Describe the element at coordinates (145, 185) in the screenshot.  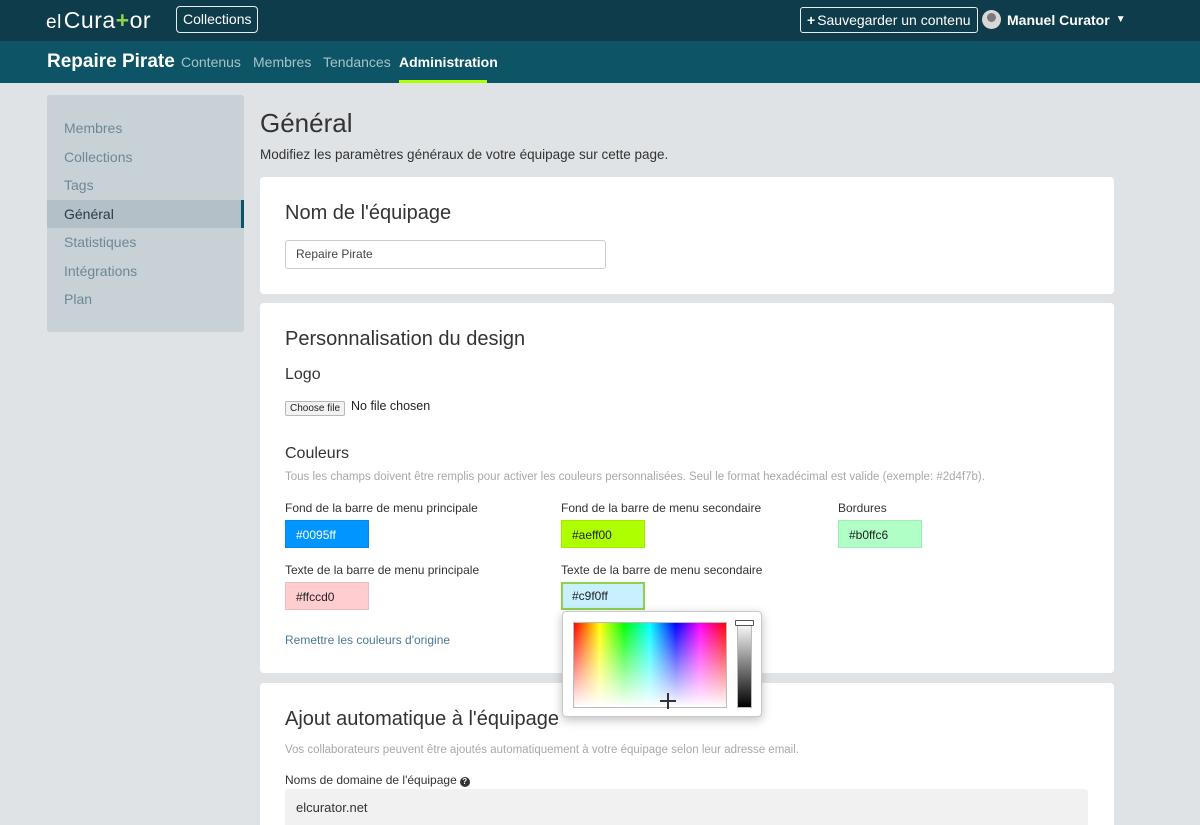
I see `sidebar-item-tags: Tags` at that location.